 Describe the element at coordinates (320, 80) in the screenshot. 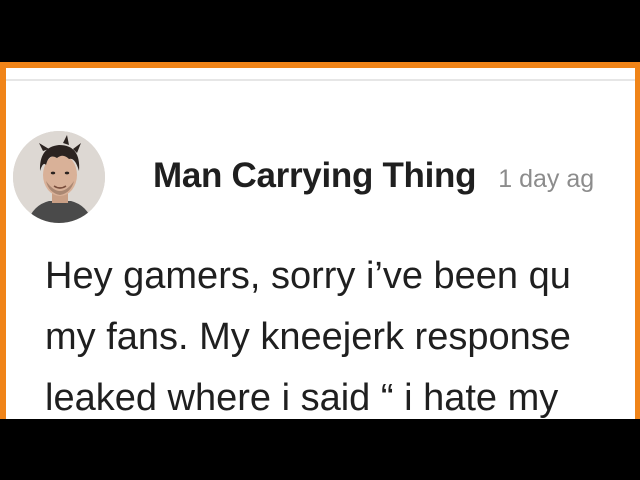

I see `divider` at that location.